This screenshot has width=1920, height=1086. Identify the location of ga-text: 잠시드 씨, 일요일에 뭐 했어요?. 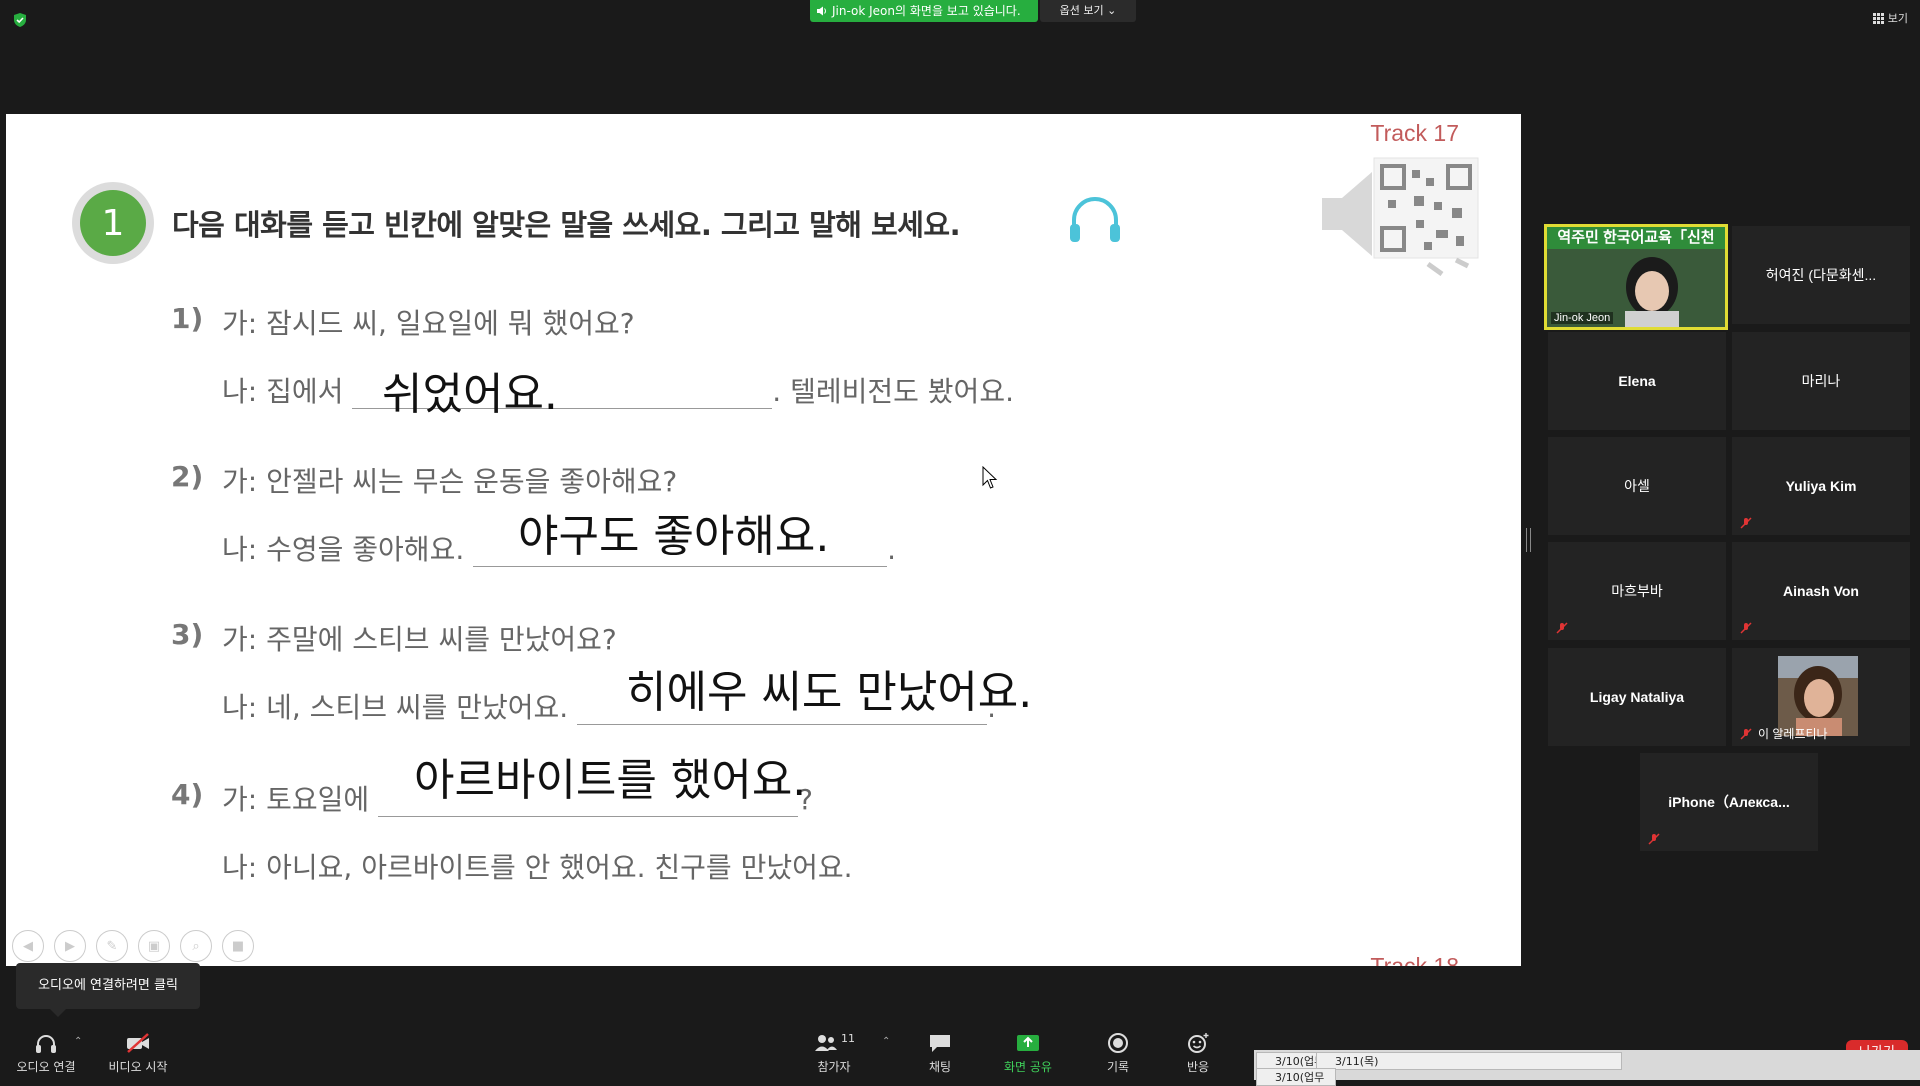
(450, 323).